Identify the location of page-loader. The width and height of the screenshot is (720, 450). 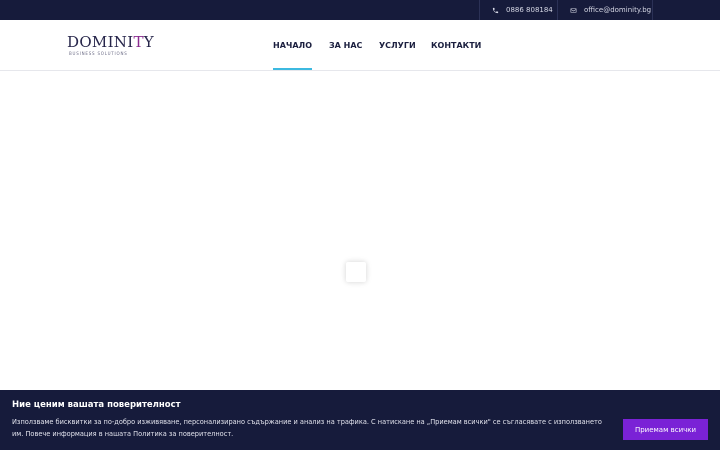
(356, 272).